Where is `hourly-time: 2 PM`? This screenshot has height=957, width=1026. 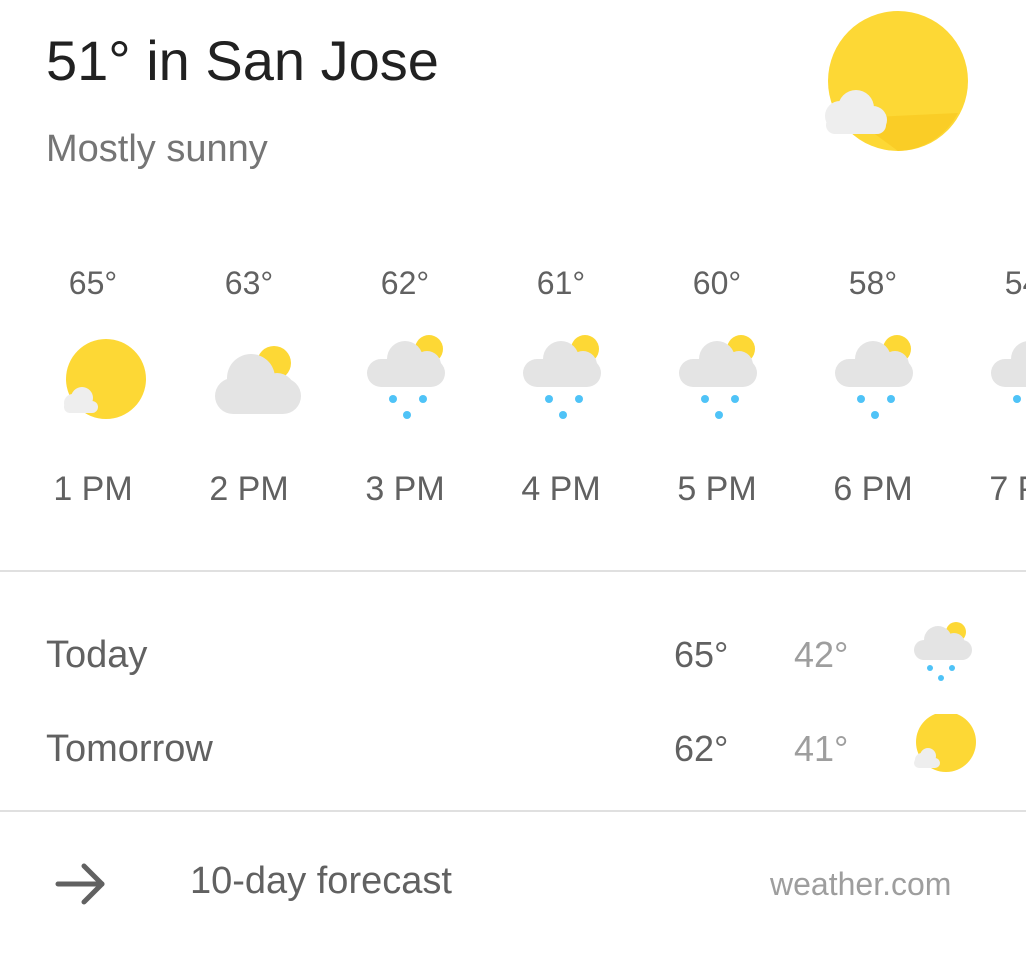
hourly-time: 2 PM is located at coordinates (249, 489).